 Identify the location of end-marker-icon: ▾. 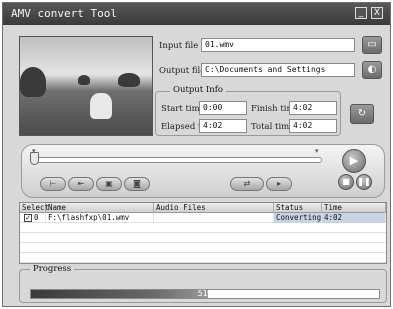
(317, 151).